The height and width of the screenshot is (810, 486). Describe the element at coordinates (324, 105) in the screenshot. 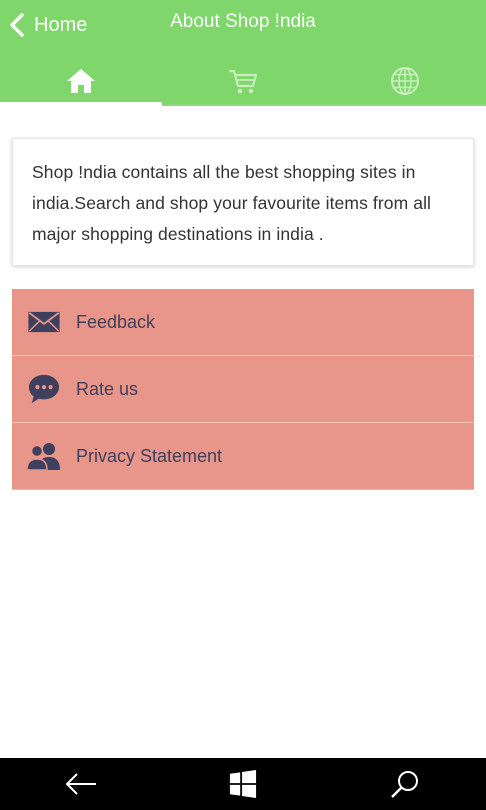

I see `tab-divider` at that location.